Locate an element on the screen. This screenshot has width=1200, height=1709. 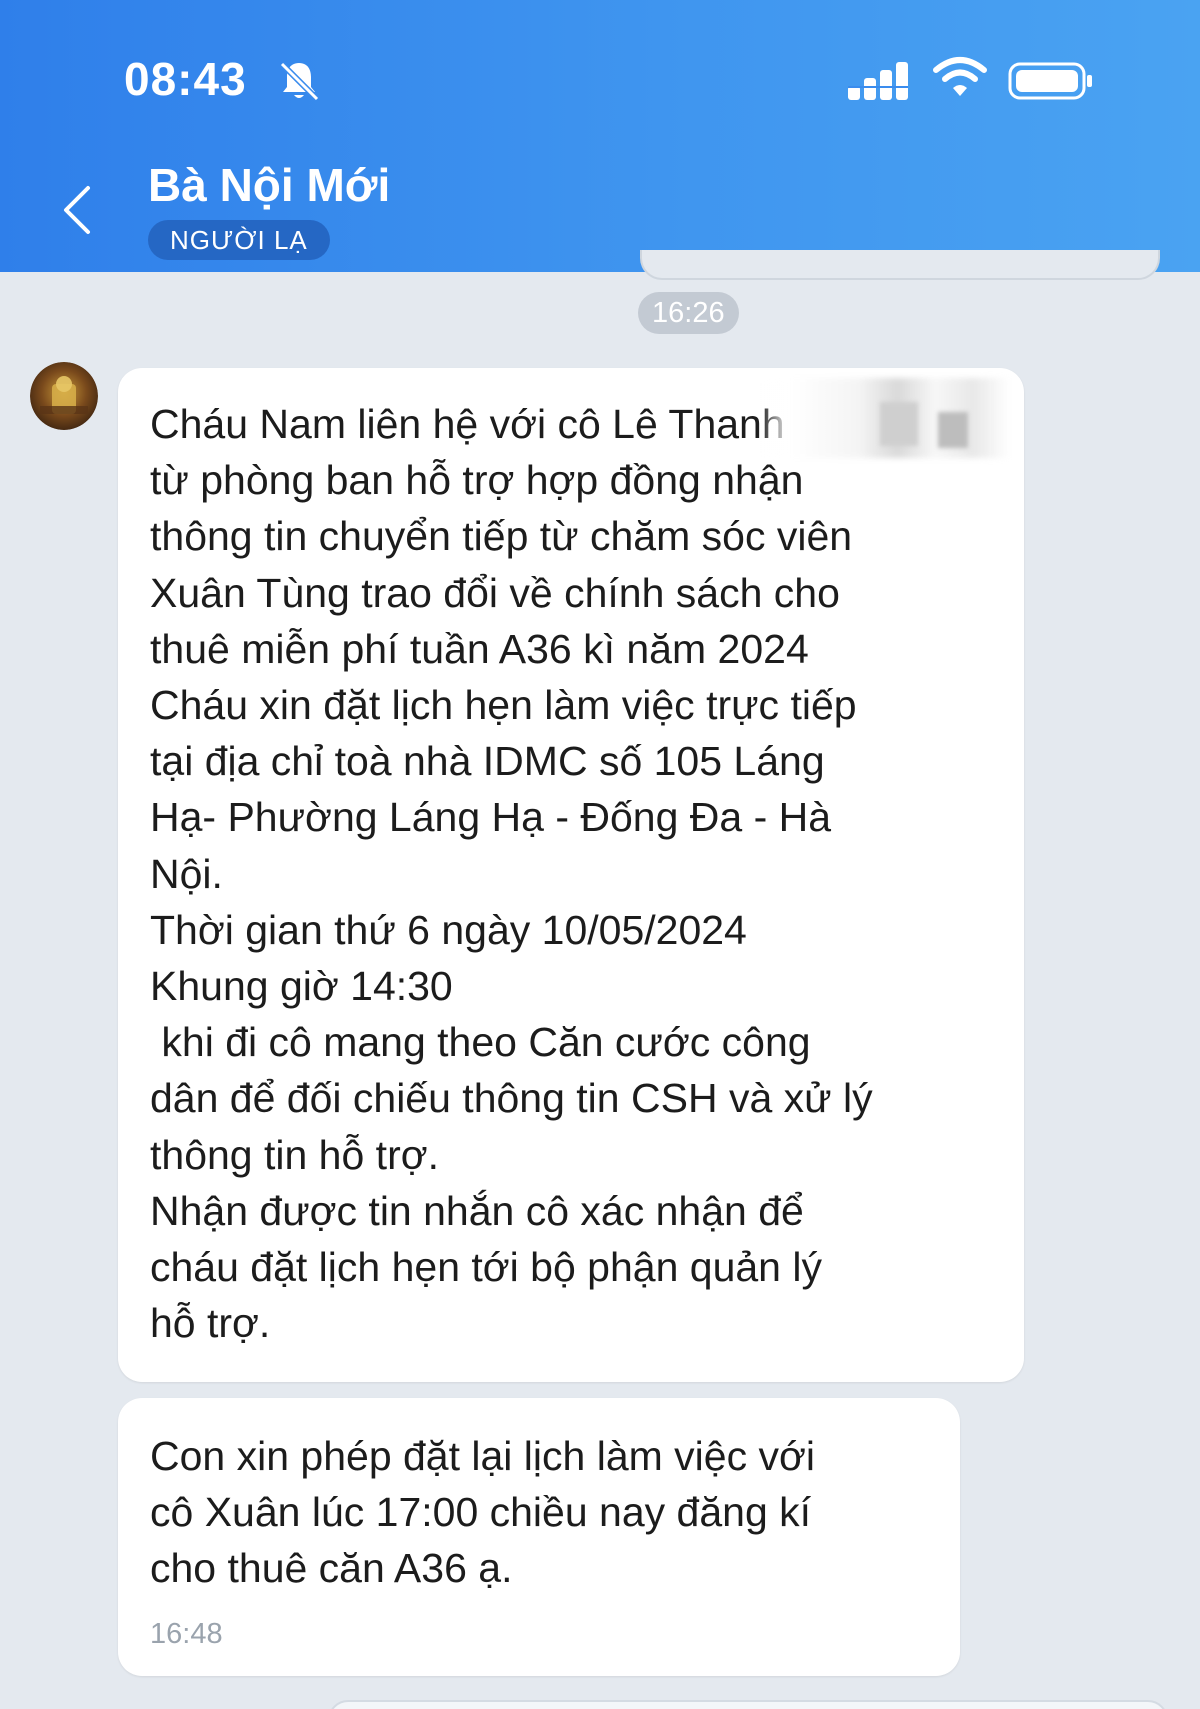
avatar is located at coordinates (64, 396).